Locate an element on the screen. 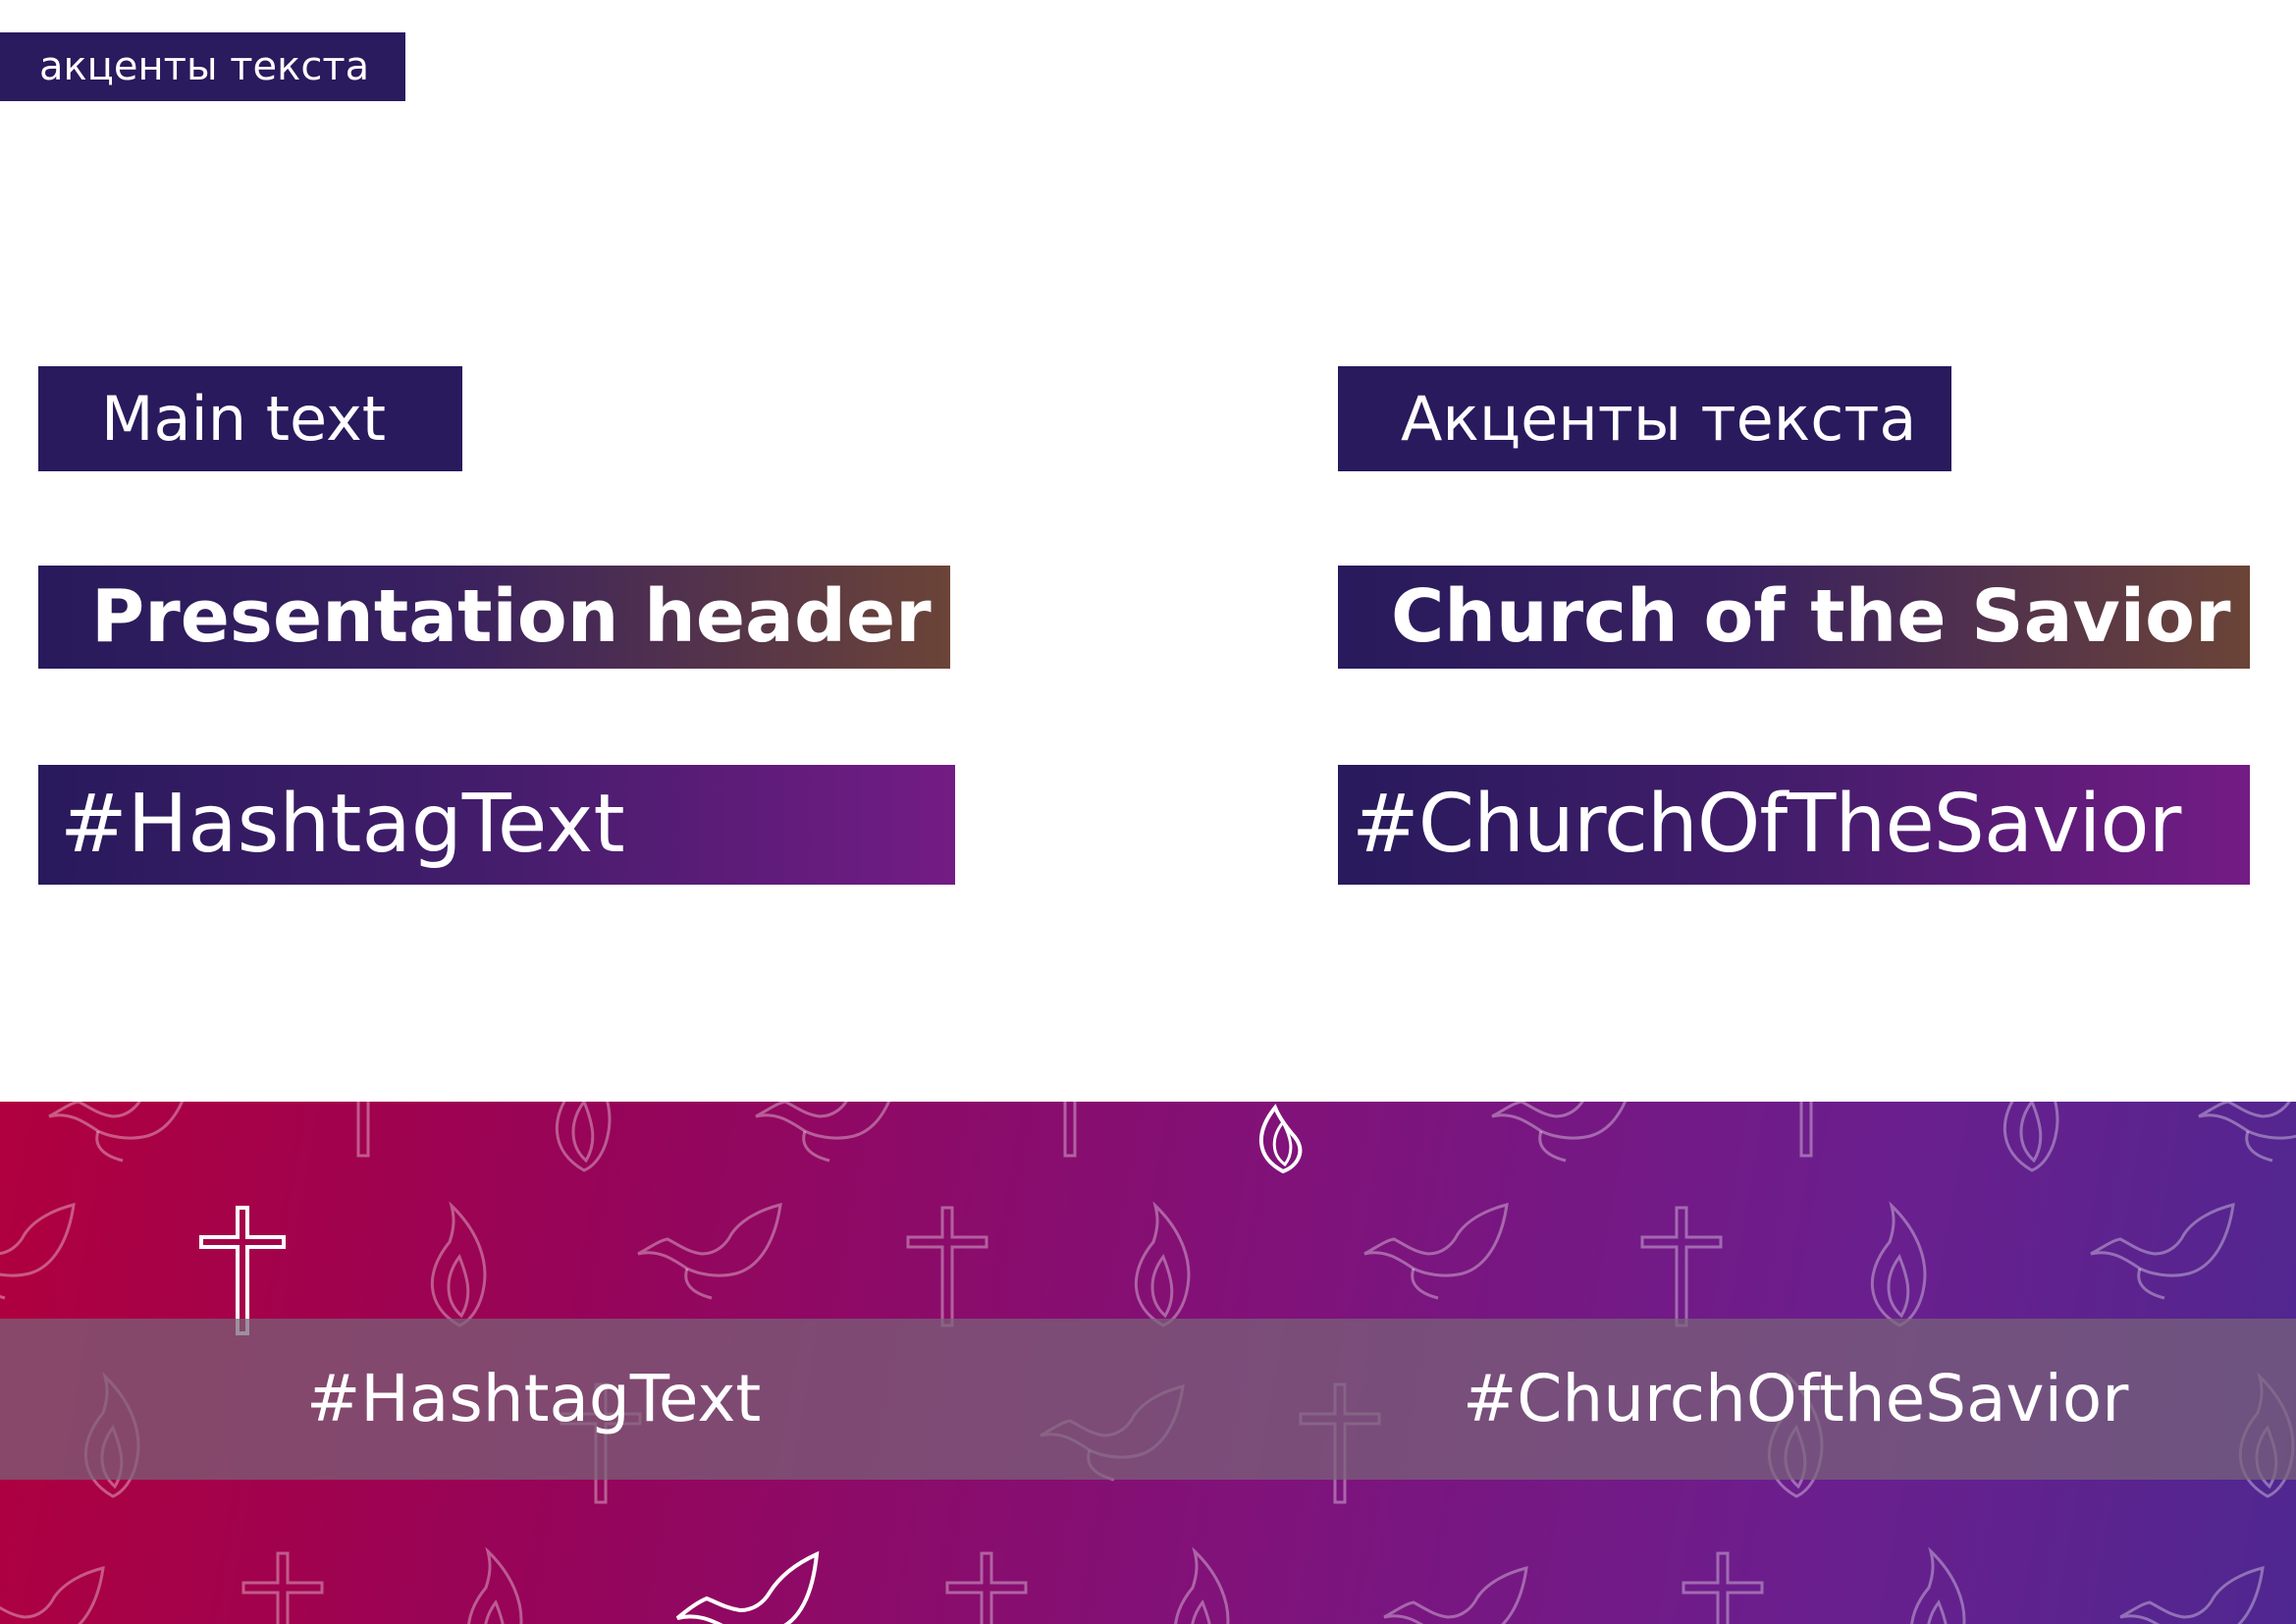 The width and height of the screenshot is (2296, 1624). church-header-sample: Church of the Savior is located at coordinates (1794, 617).